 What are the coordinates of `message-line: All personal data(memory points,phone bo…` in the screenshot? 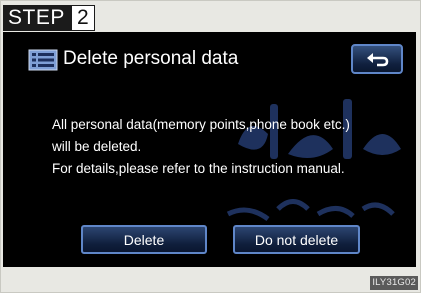 It's located at (201, 124).